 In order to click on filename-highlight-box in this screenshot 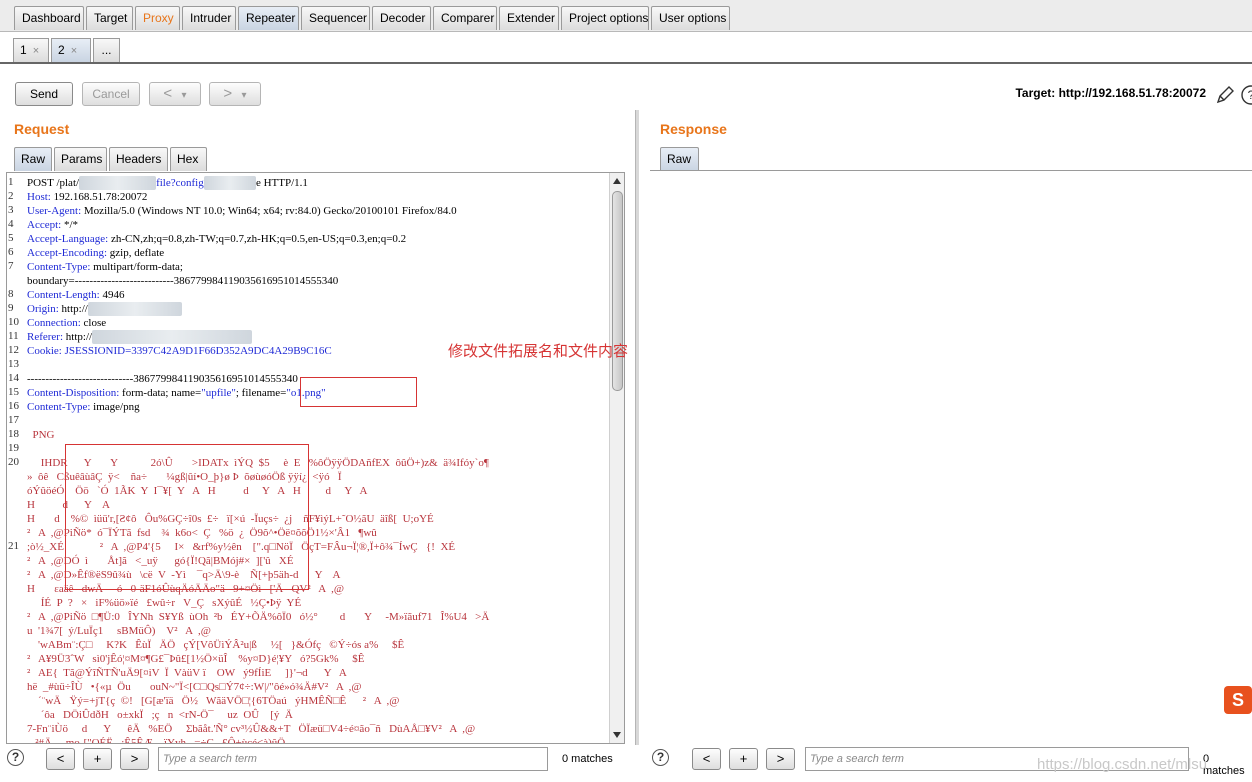, I will do `click(358, 392)`.